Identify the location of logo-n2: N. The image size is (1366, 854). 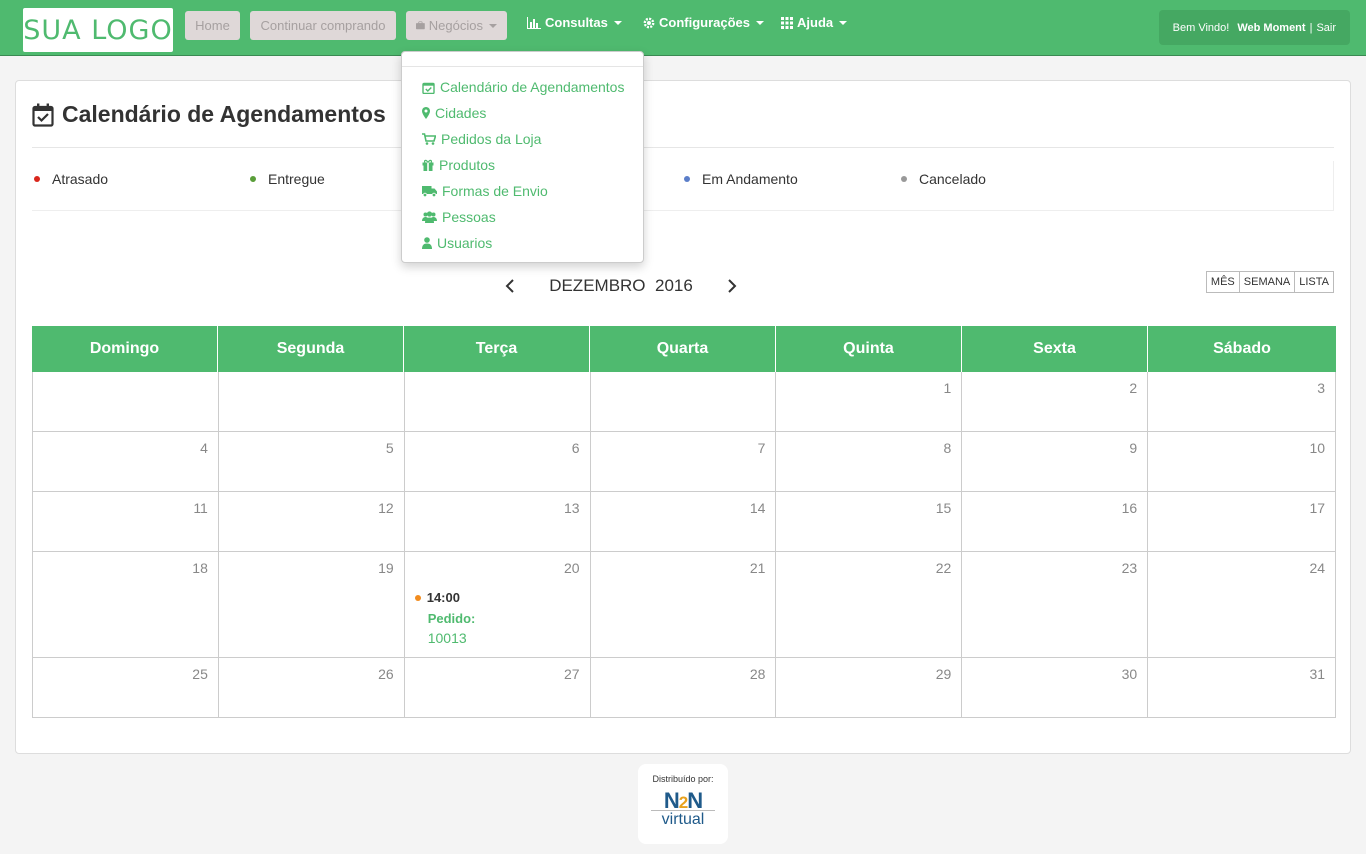
(695, 800).